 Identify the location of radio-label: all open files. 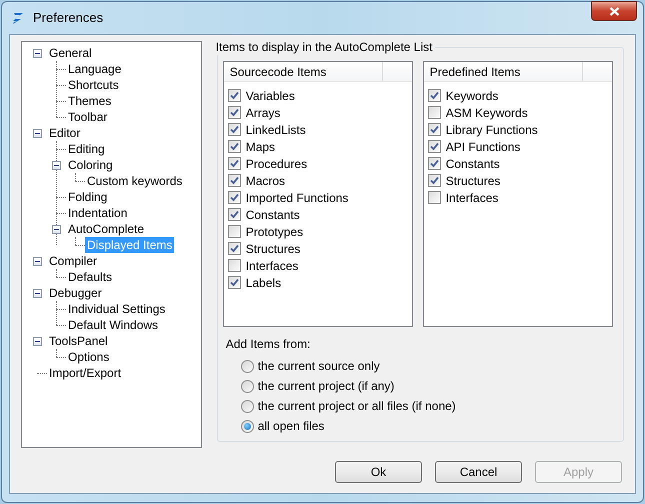
(291, 426).